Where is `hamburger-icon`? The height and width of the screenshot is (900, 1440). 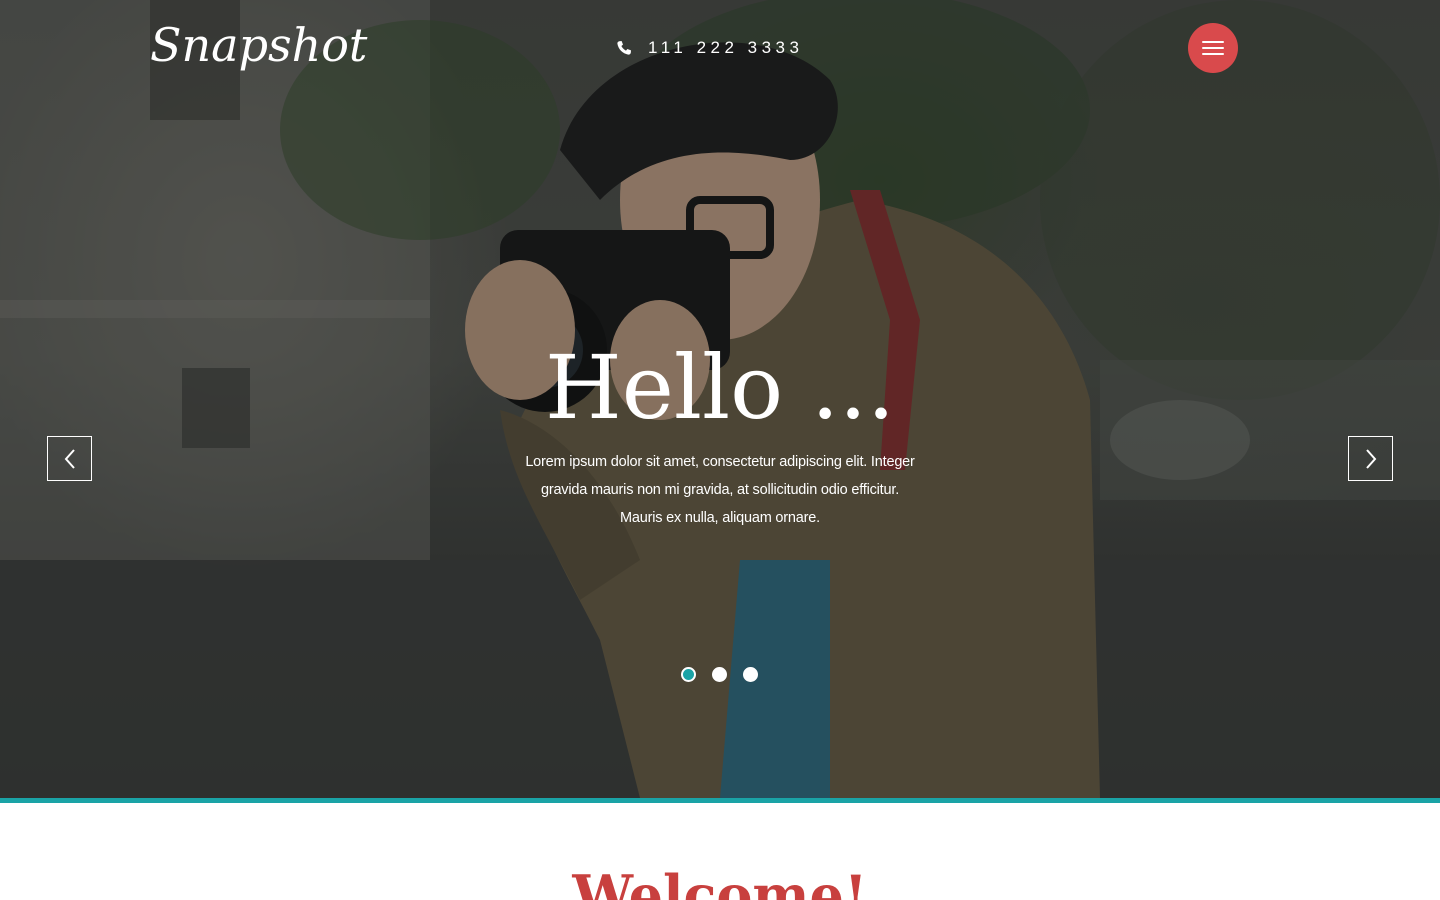 hamburger-icon is located at coordinates (1213, 42).